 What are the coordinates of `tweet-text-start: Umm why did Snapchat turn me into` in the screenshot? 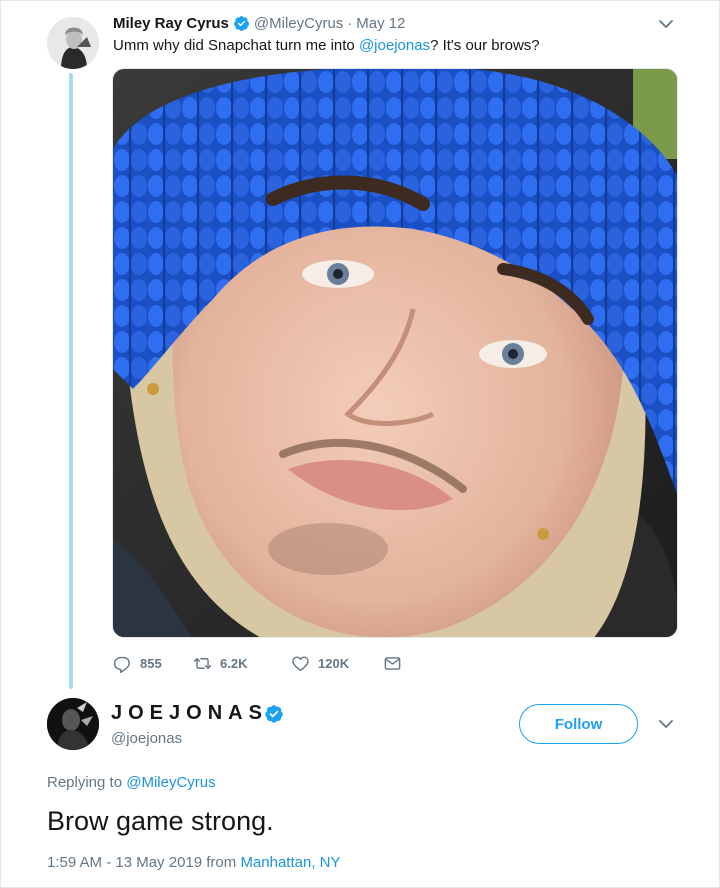 It's located at (236, 45).